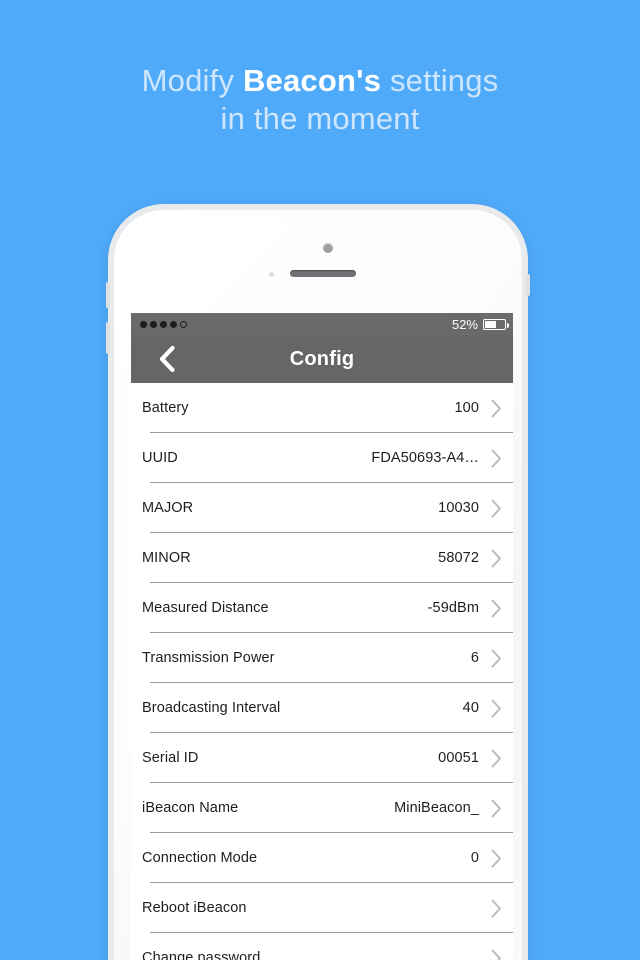 The width and height of the screenshot is (640, 960). I want to click on list-item: Change password, so click(322, 946).